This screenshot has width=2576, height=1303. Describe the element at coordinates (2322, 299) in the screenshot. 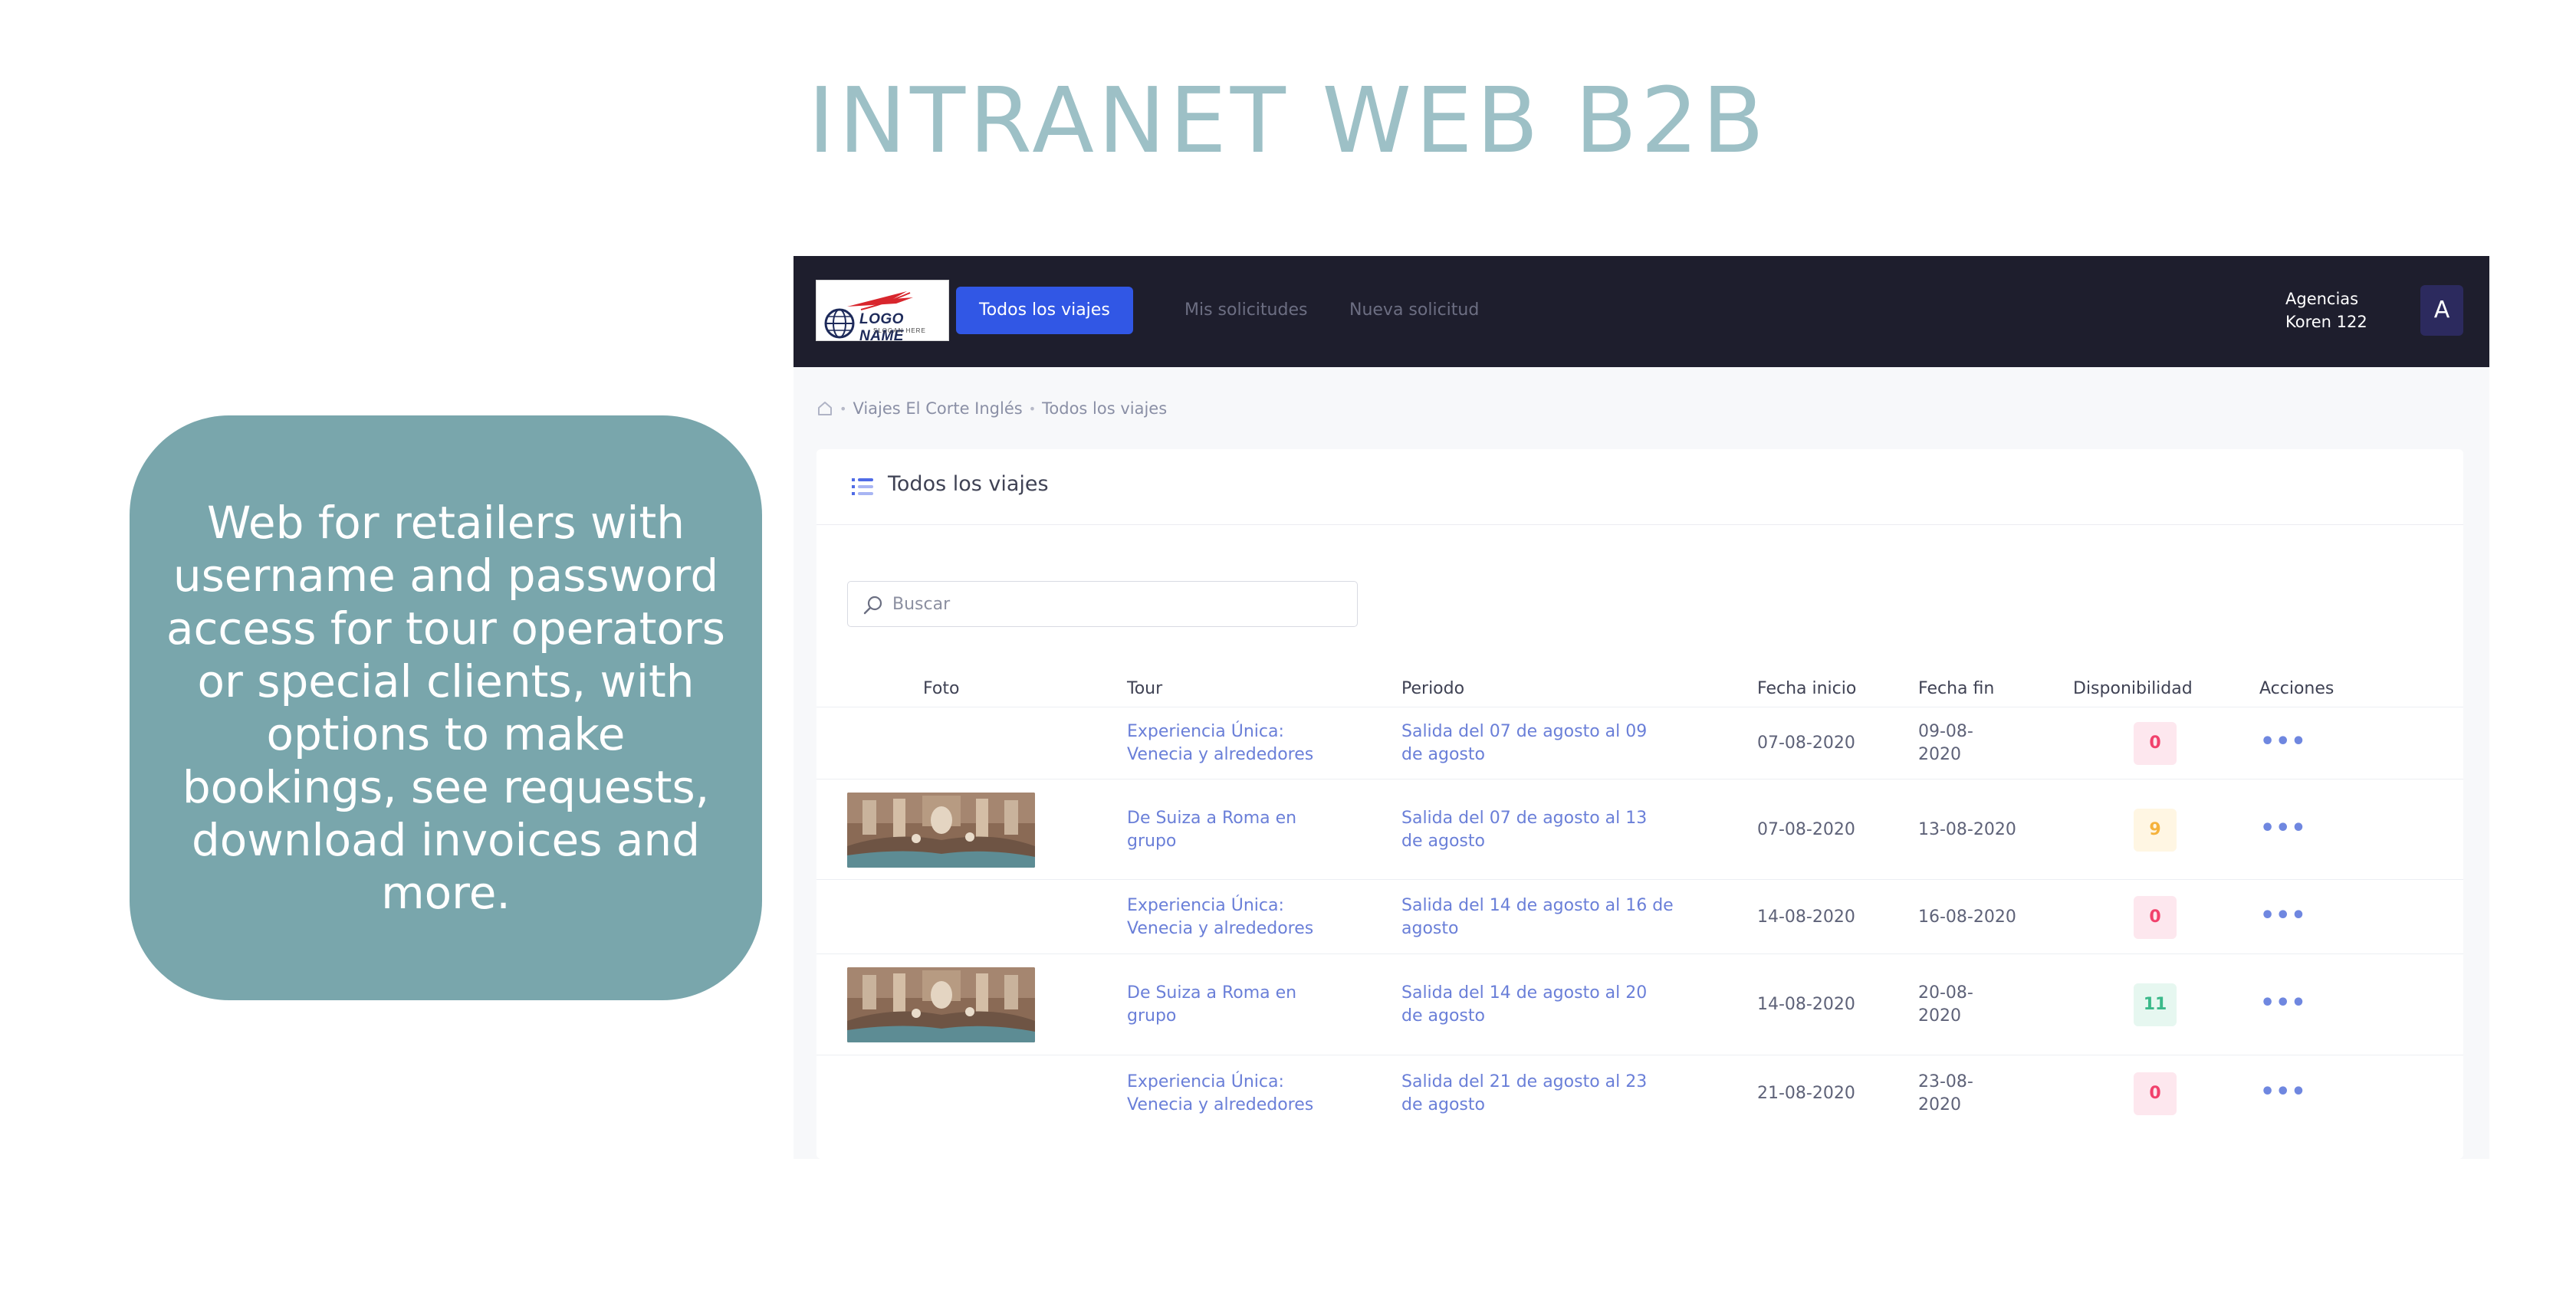

I see `user-line-1: Agencias` at that location.